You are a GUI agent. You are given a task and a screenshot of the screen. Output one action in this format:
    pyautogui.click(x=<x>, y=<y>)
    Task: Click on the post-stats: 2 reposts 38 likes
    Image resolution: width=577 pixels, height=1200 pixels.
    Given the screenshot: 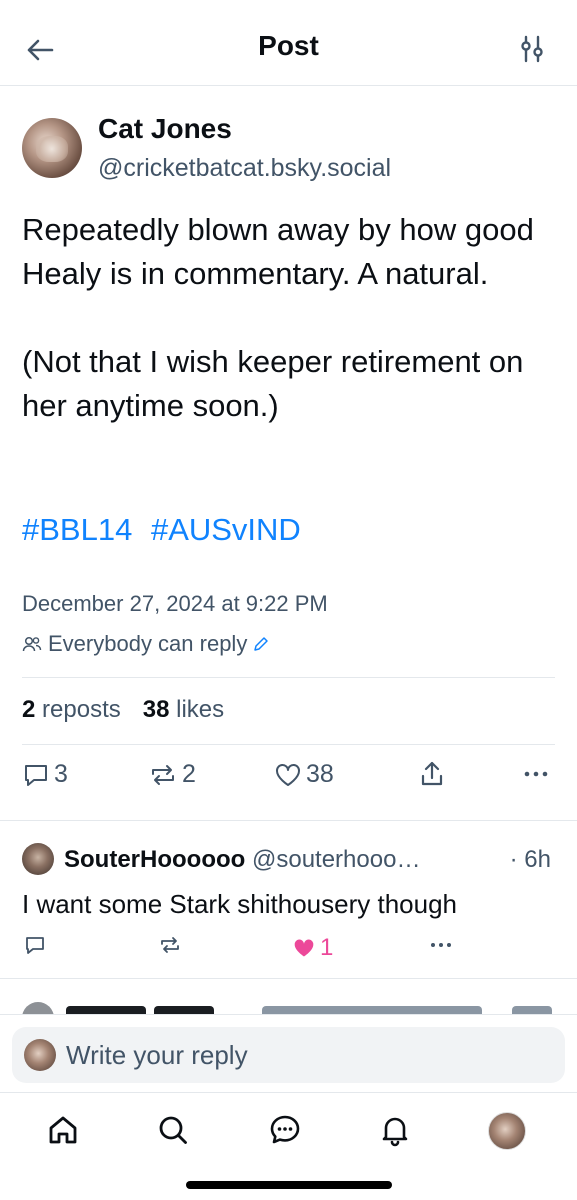 What is the action you would take?
    pyautogui.click(x=123, y=710)
    